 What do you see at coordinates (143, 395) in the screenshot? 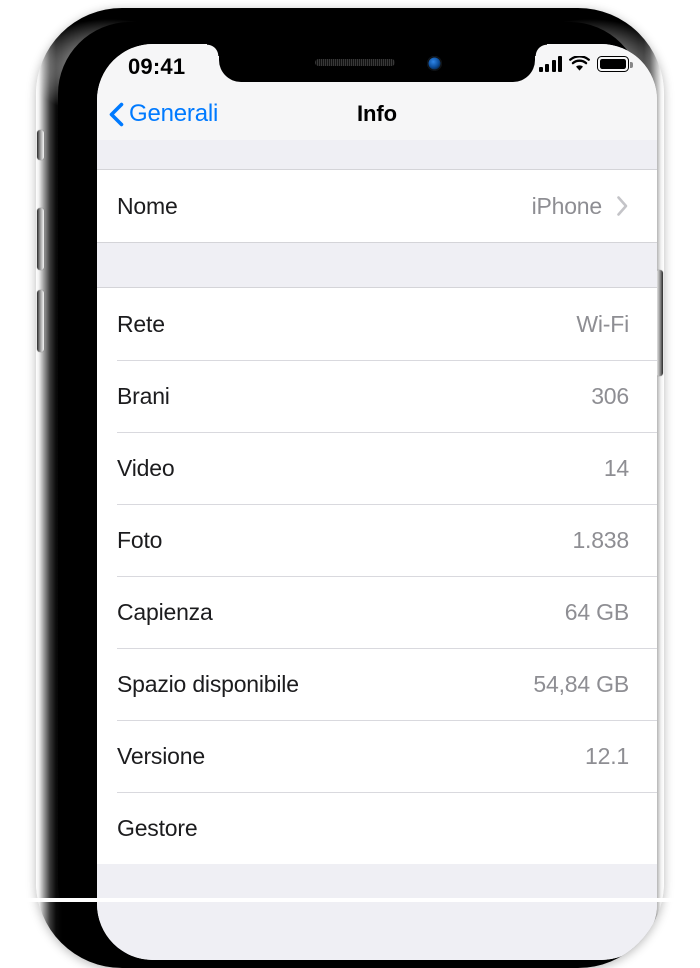
I see `row-label: Brani` at bounding box center [143, 395].